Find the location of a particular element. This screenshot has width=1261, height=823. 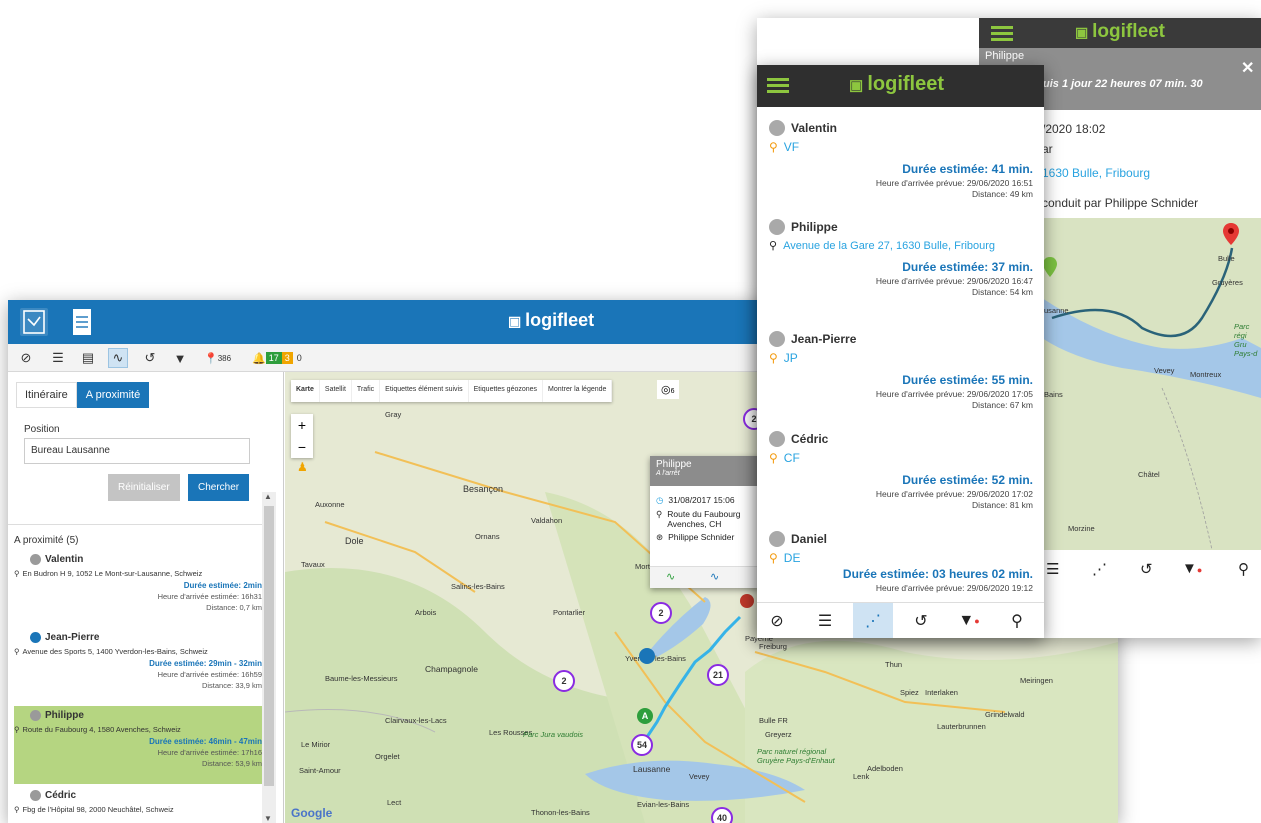

tab-karte: Karte is located at coordinates (305, 391).